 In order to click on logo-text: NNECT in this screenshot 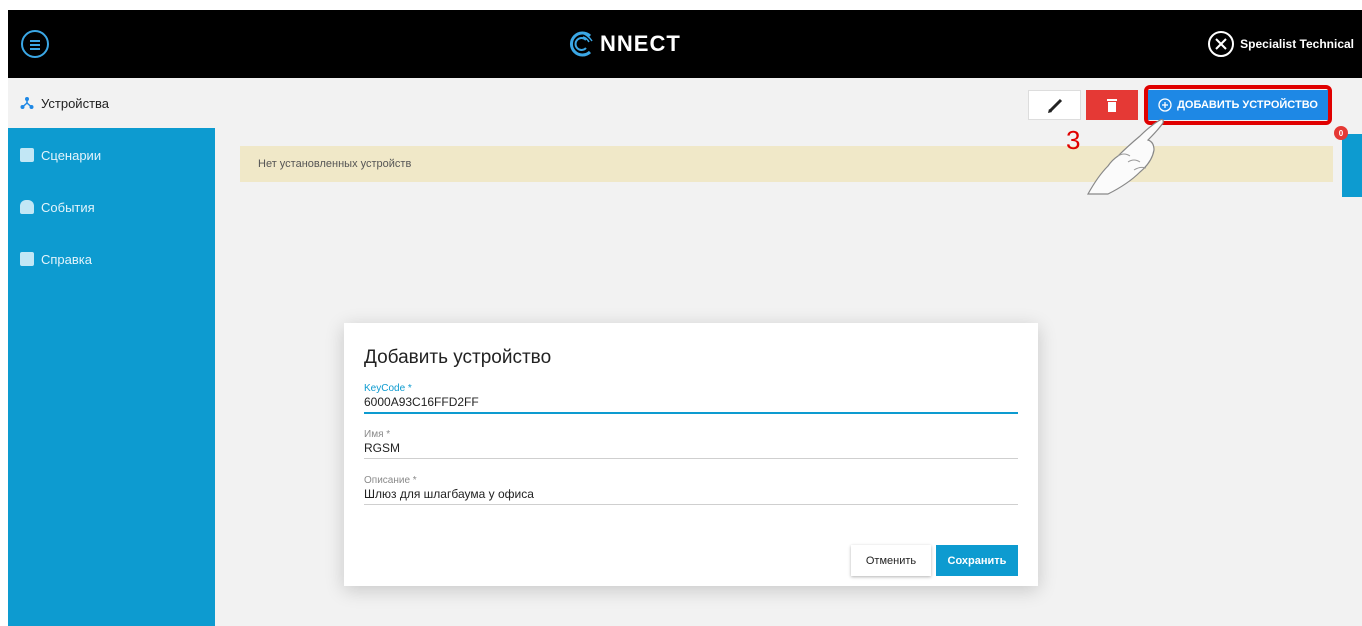, I will do `click(640, 43)`.